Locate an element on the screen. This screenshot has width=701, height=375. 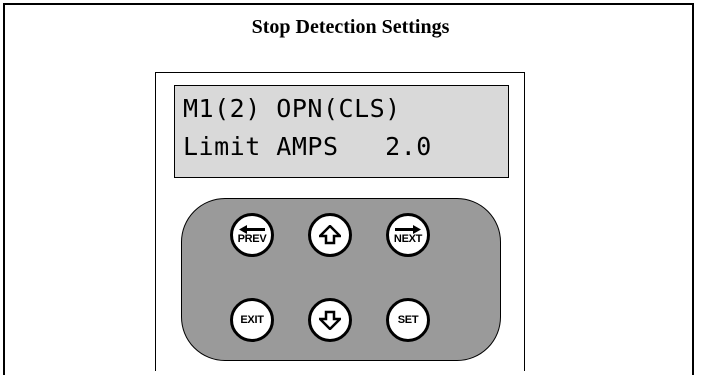
lcd-line-2: Limit AMPS 2.0 is located at coordinates (307, 146).